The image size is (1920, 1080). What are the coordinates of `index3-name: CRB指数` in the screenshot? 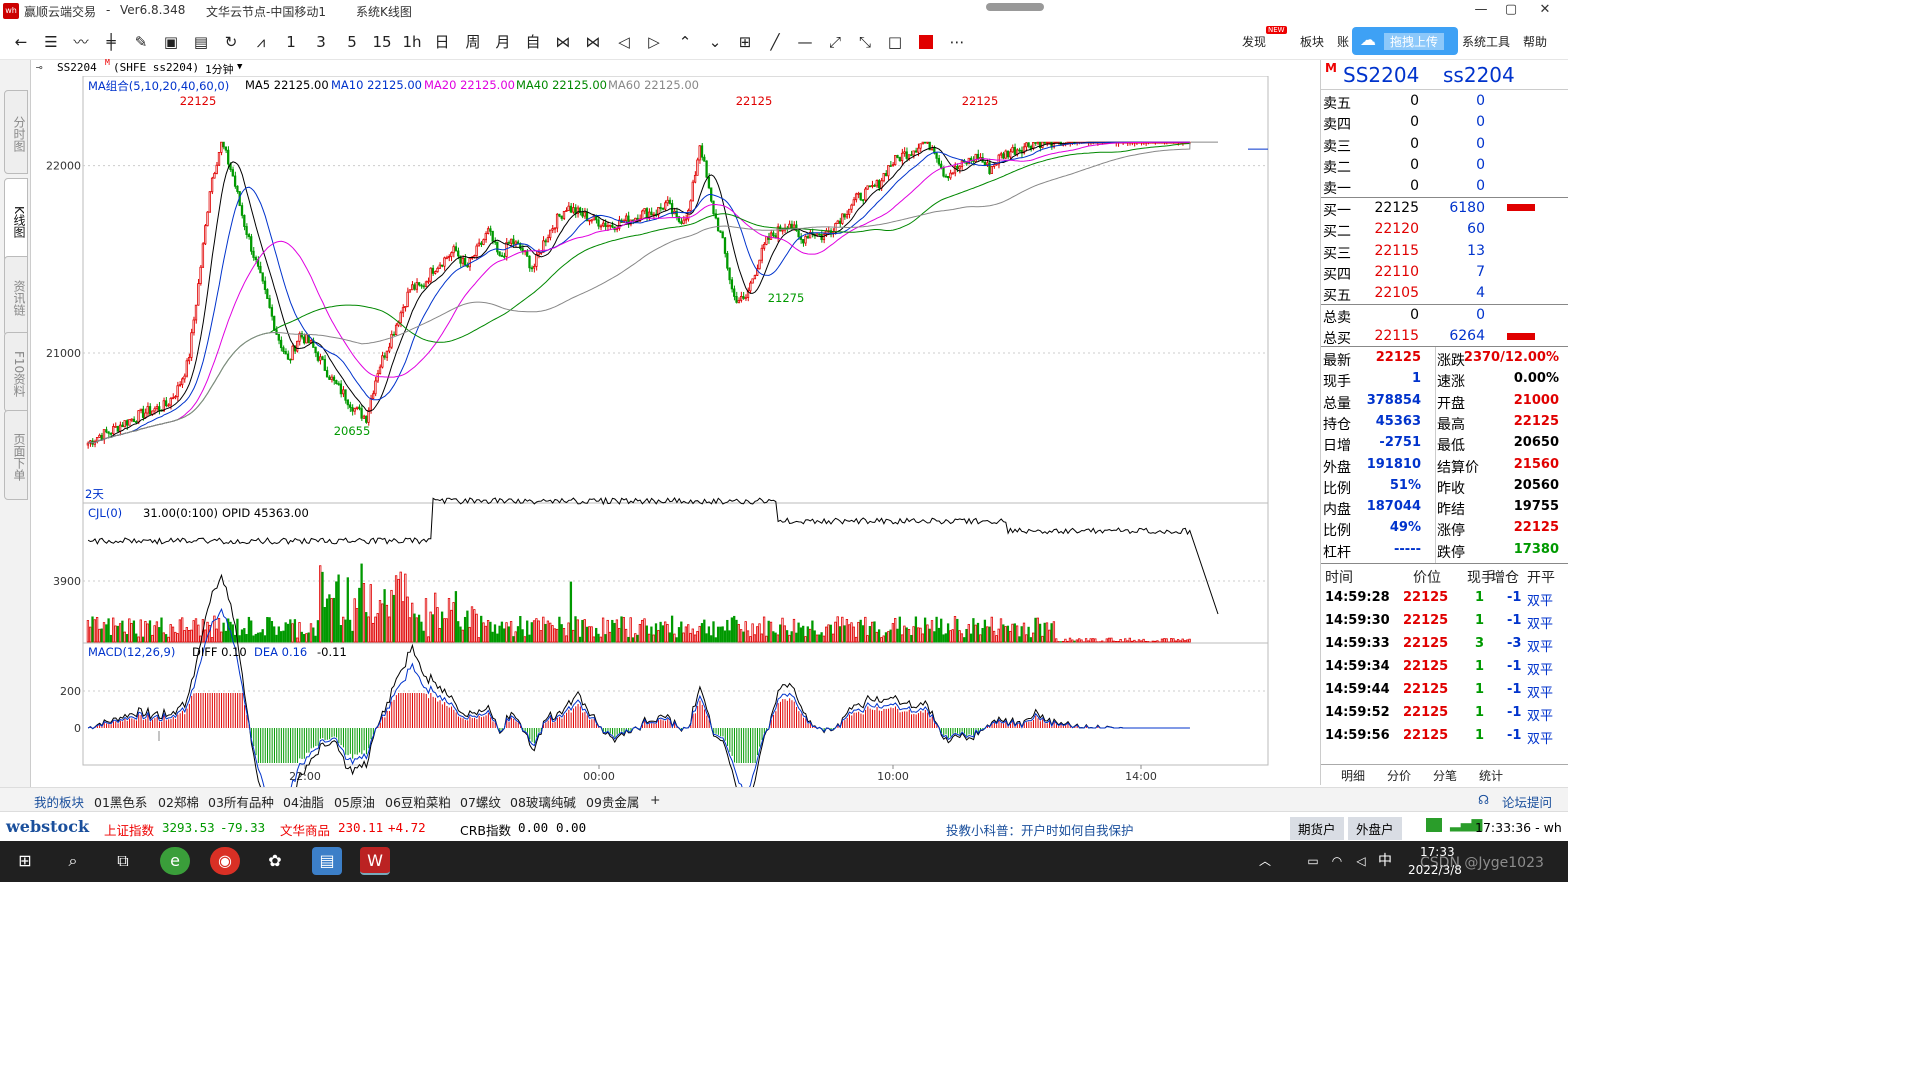 It's located at (485, 829).